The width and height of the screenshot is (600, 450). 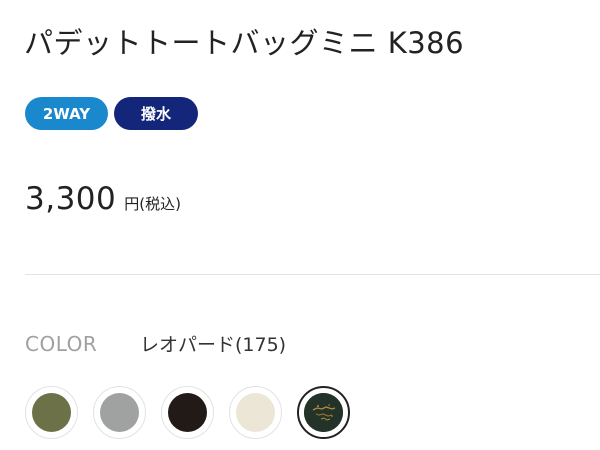 I want to click on divider, so click(x=312, y=274).